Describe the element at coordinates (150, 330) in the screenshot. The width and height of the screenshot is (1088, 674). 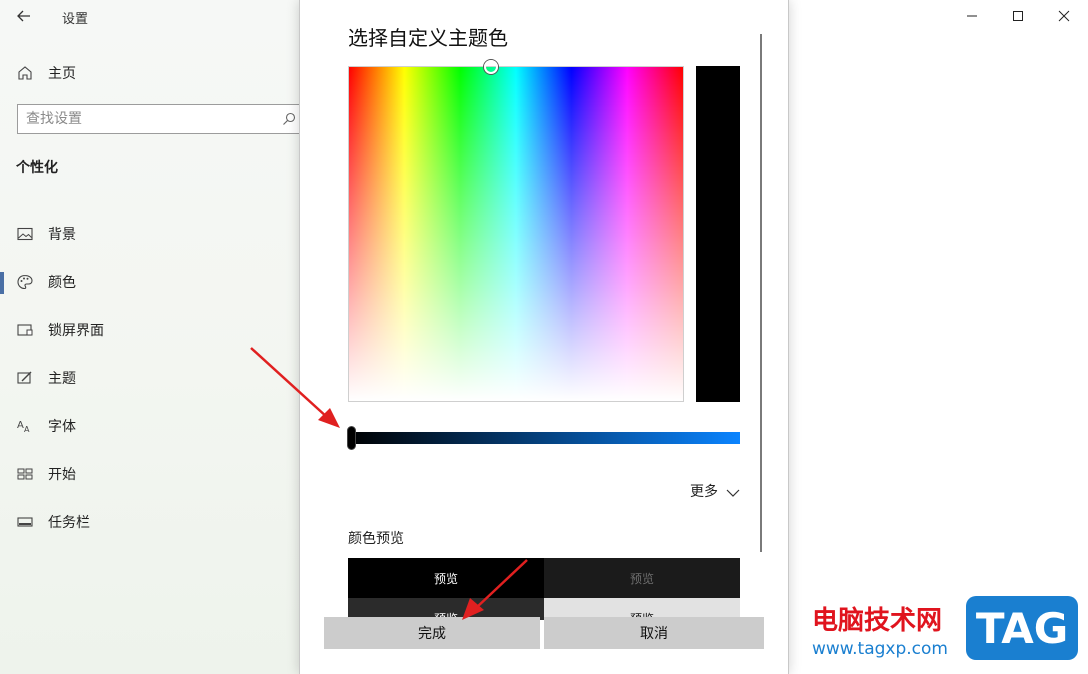
I see `sidebar-item-lock-screen: 锁屏界面` at that location.